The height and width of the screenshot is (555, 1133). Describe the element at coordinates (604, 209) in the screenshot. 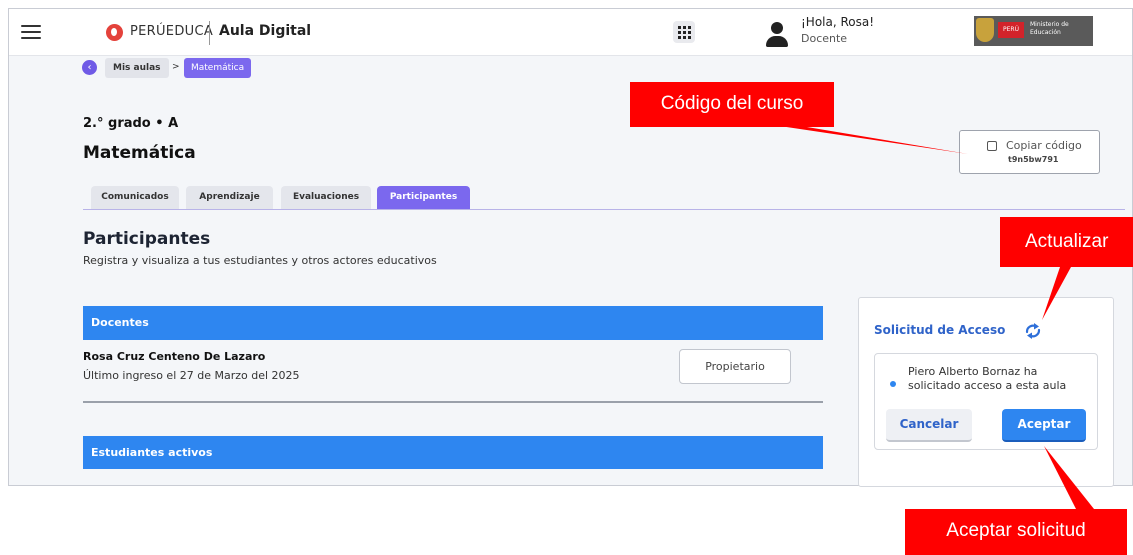

I see `tabs-underline` at that location.